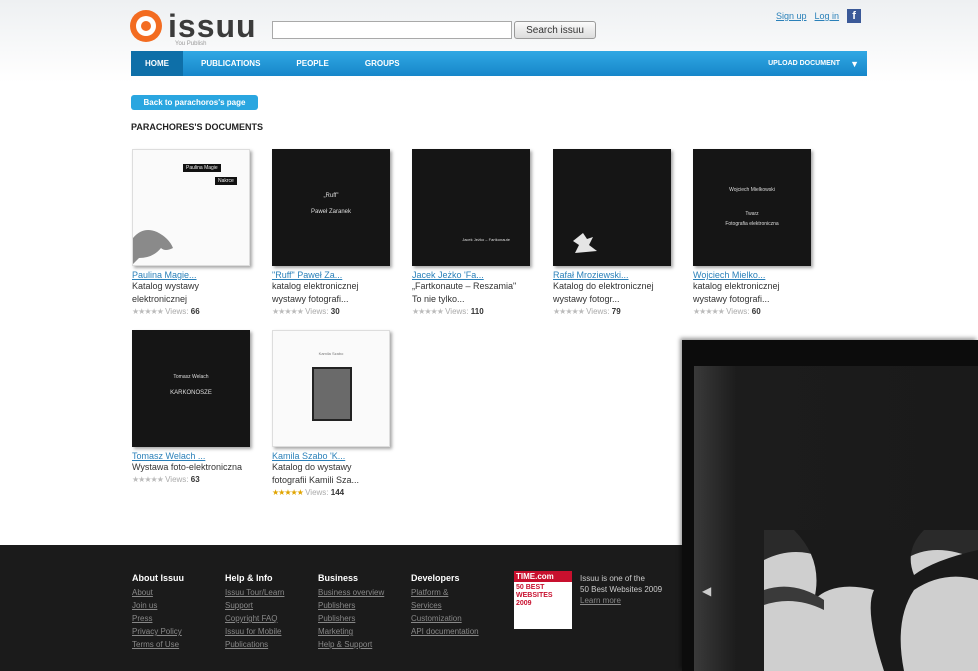 Image resolution: width=978 pixels, height=671 pixels. I want to click on document-description: Wystawa foto-elektroniczna, so click(187, 467).